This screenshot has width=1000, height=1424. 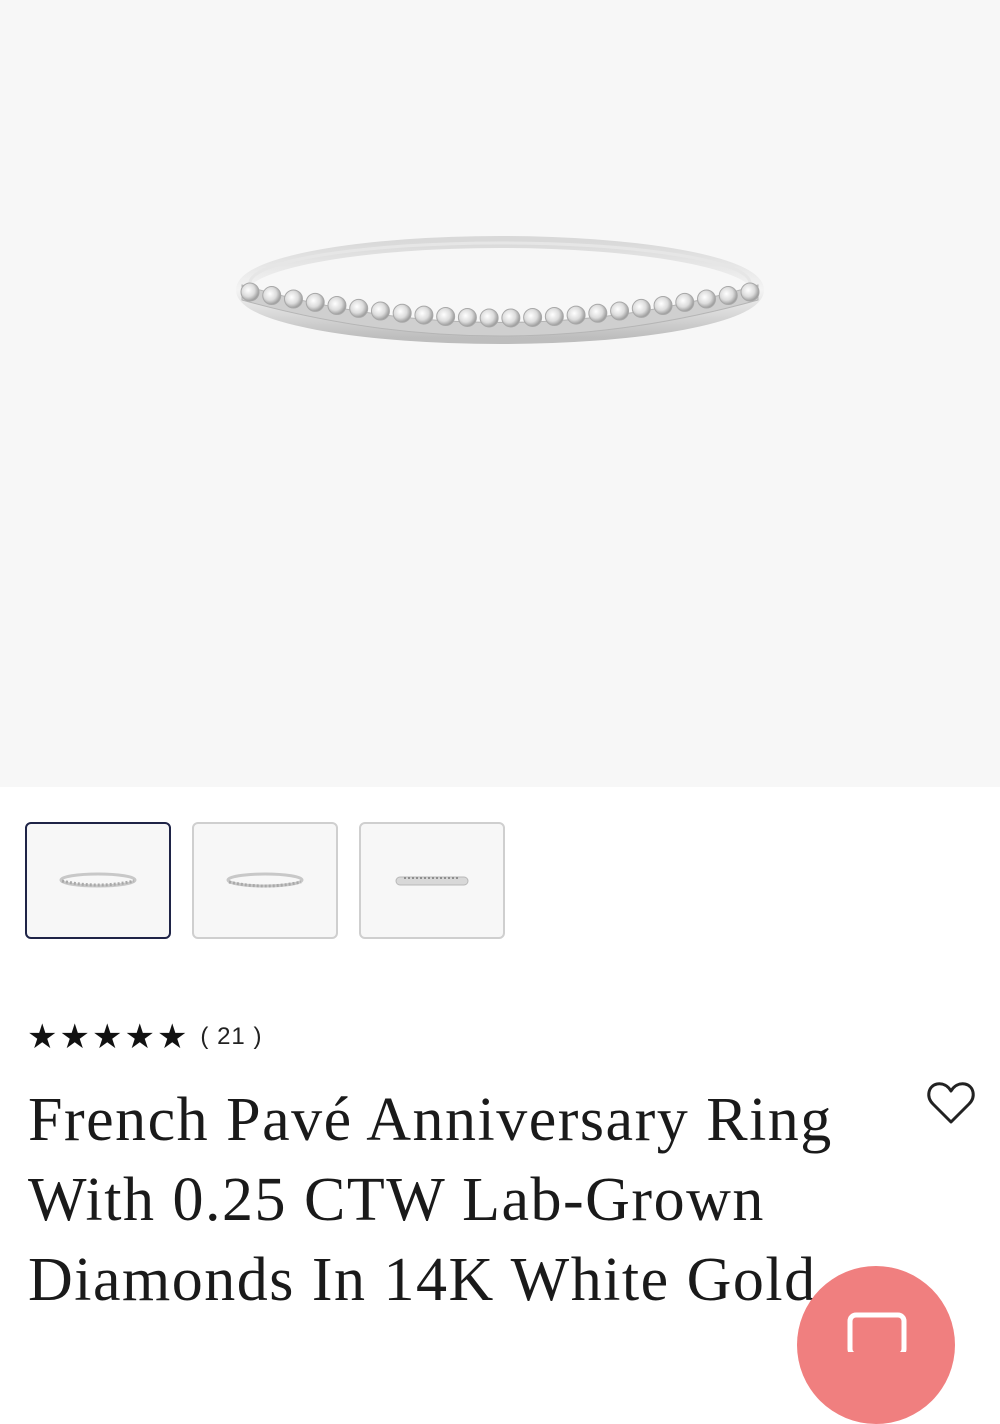 I want to click on heart-icon, so click(x=951, y=1103).